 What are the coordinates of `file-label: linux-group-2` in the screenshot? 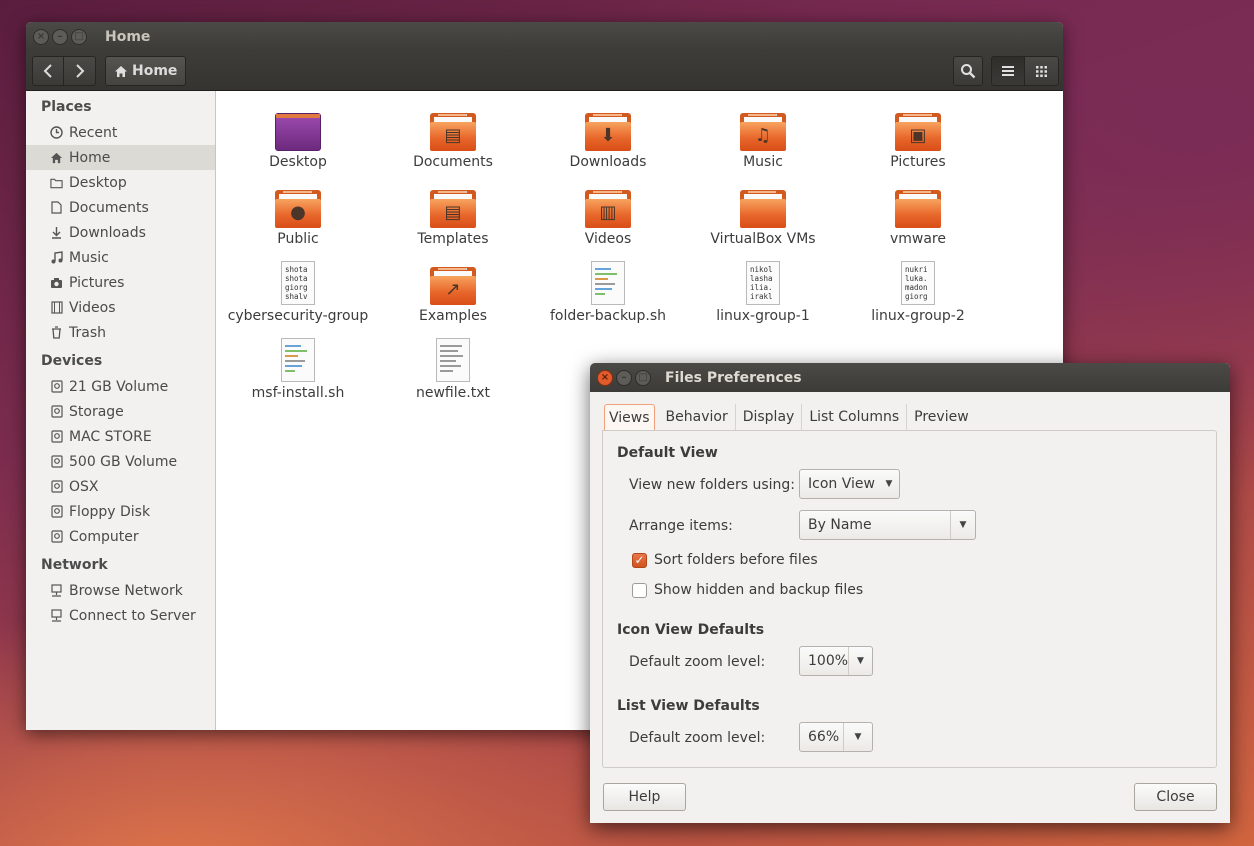 It's located at (918, 316).